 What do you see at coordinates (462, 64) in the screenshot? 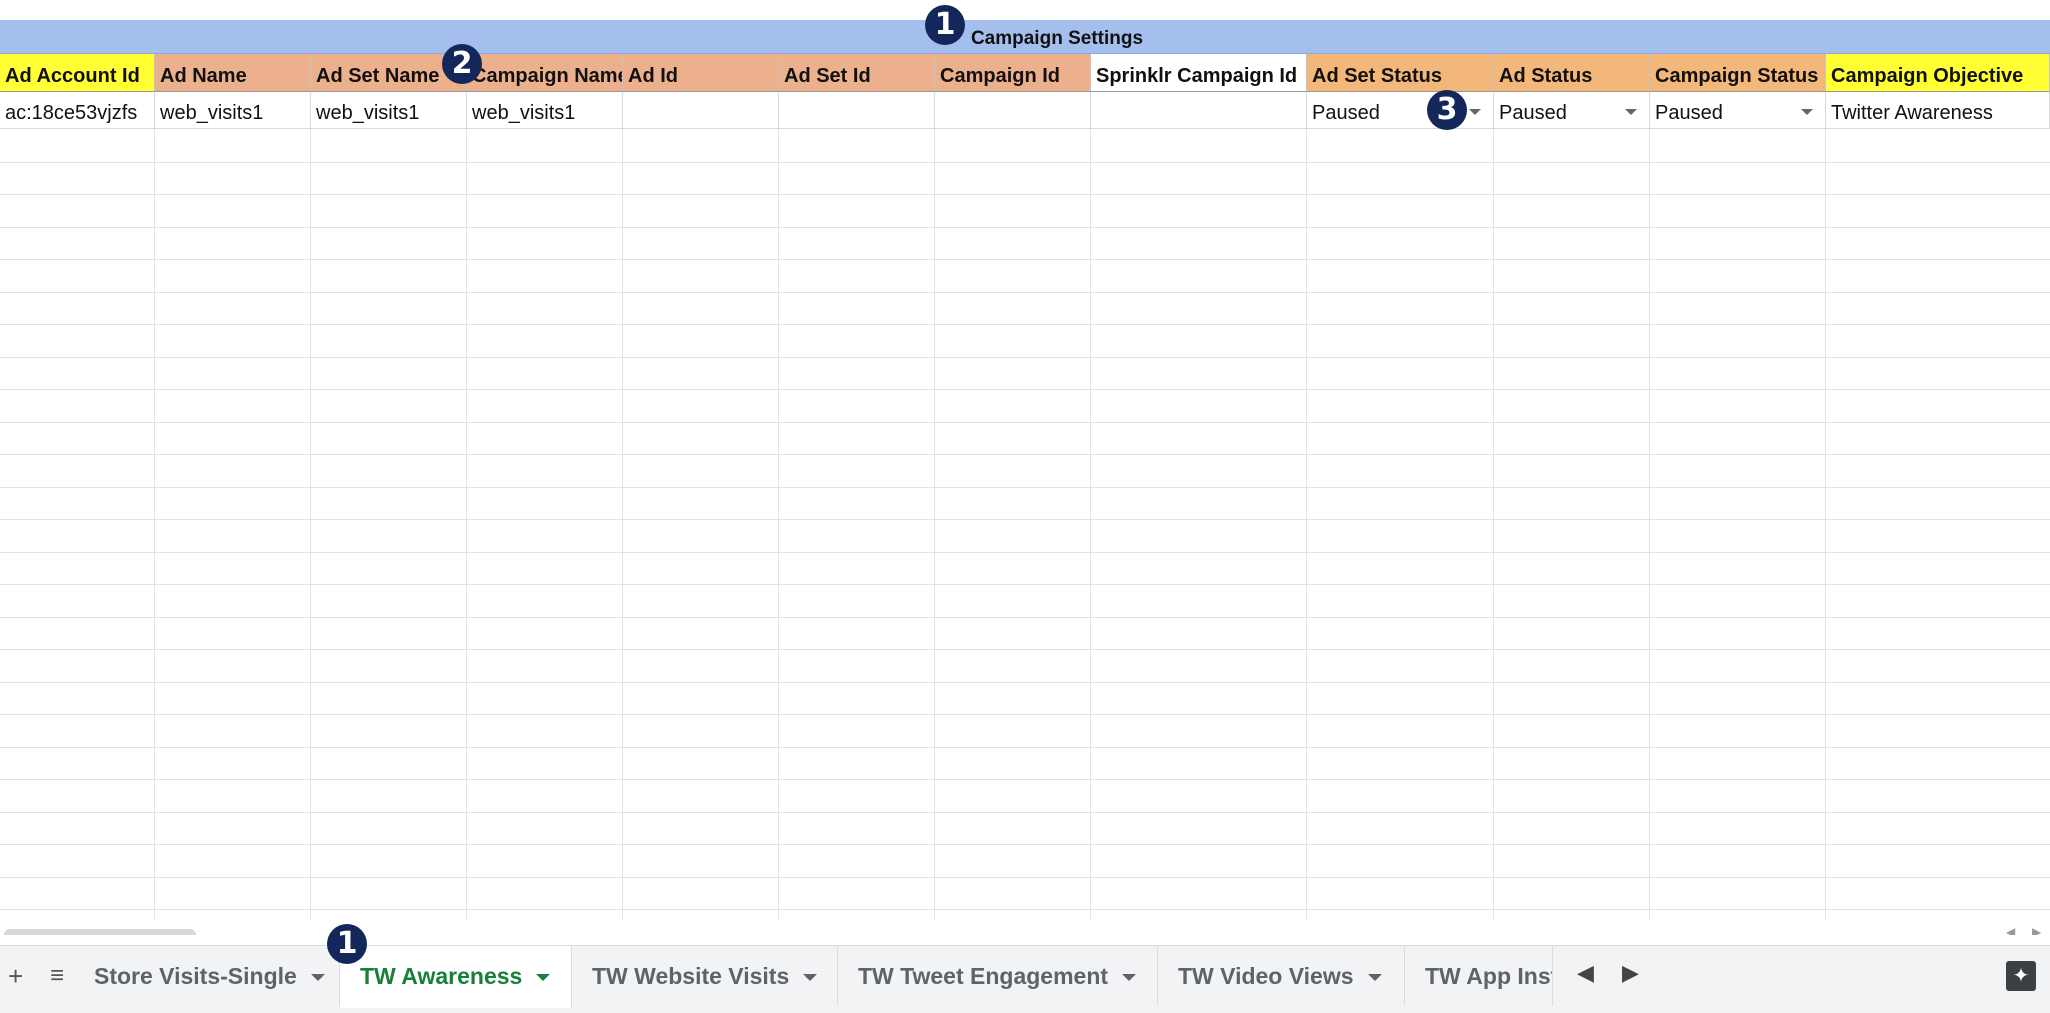
I see `callout-badge-2: 2` at bounding box center [462, 64].